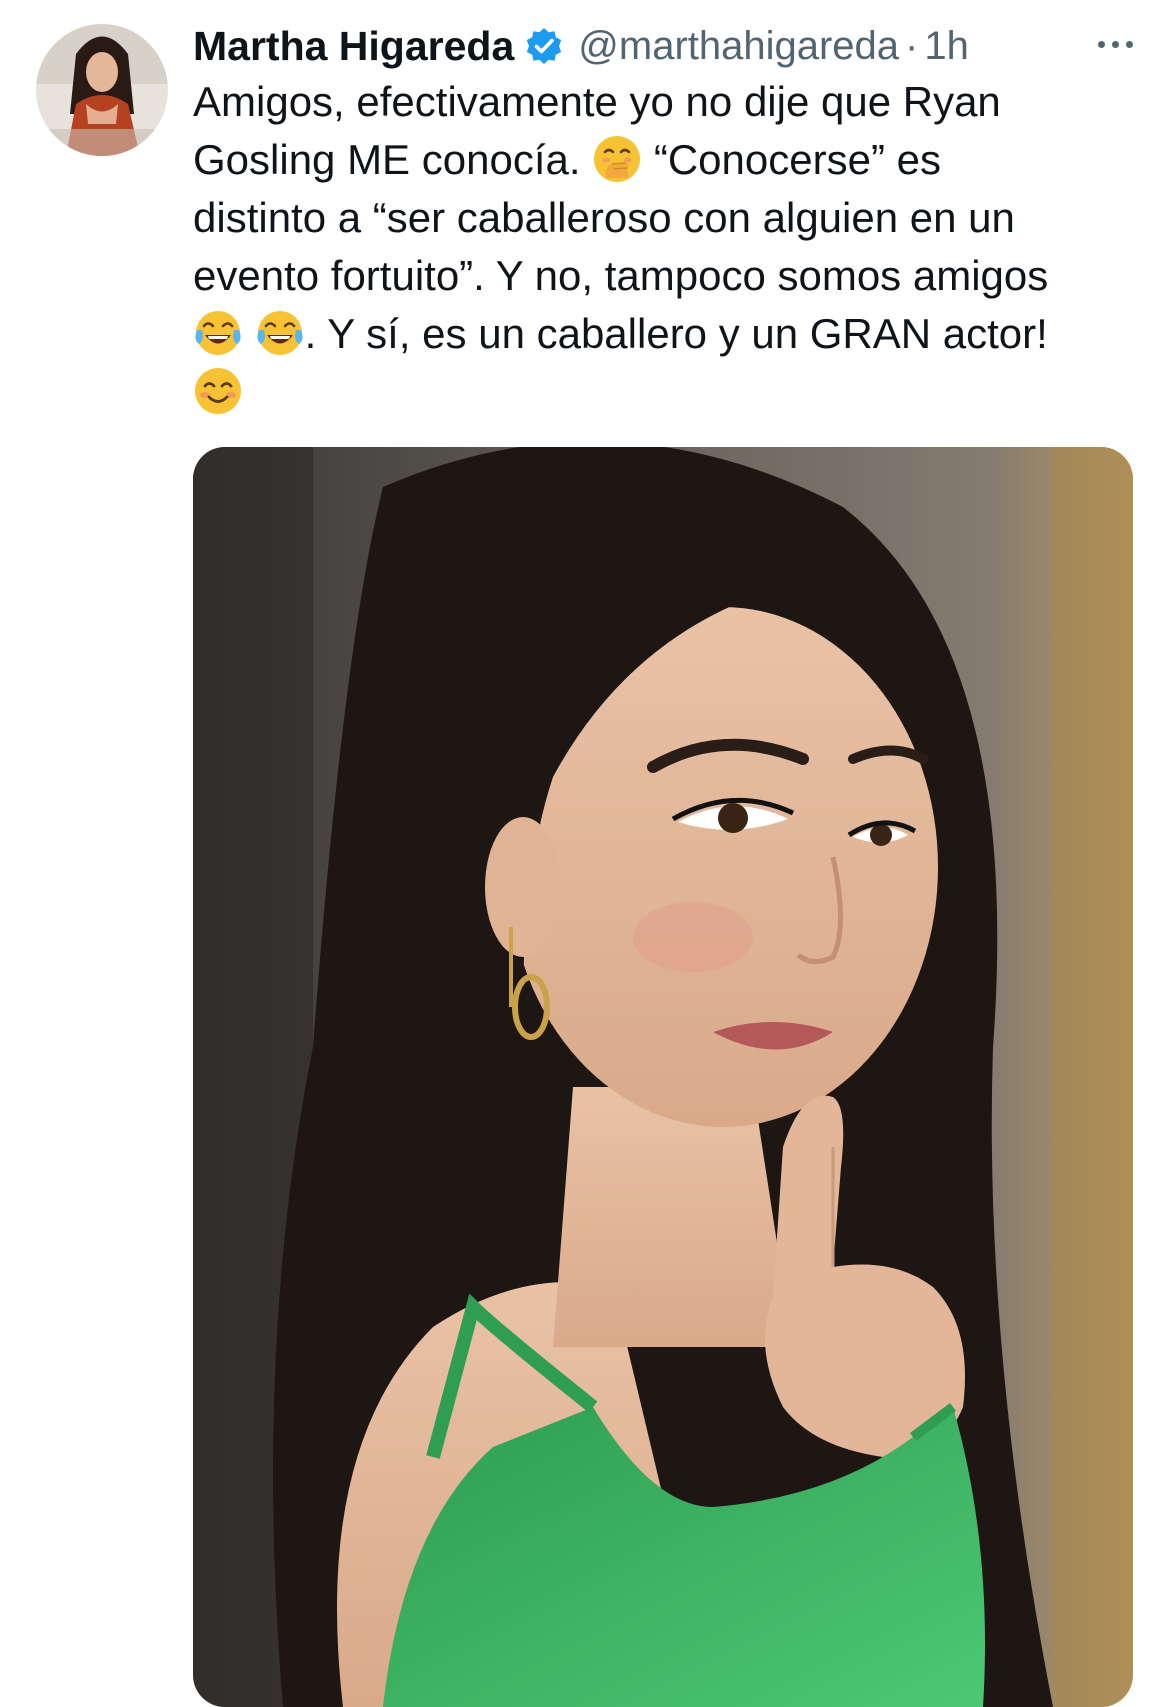 Image resolution: width=1170 pixels, height=1707 pixels. What do you see at coordinates (387, 159) in the screenshot?
I see `tweet-text-fragment: Gosling ME conocía.` at bounding box center [387, 159].